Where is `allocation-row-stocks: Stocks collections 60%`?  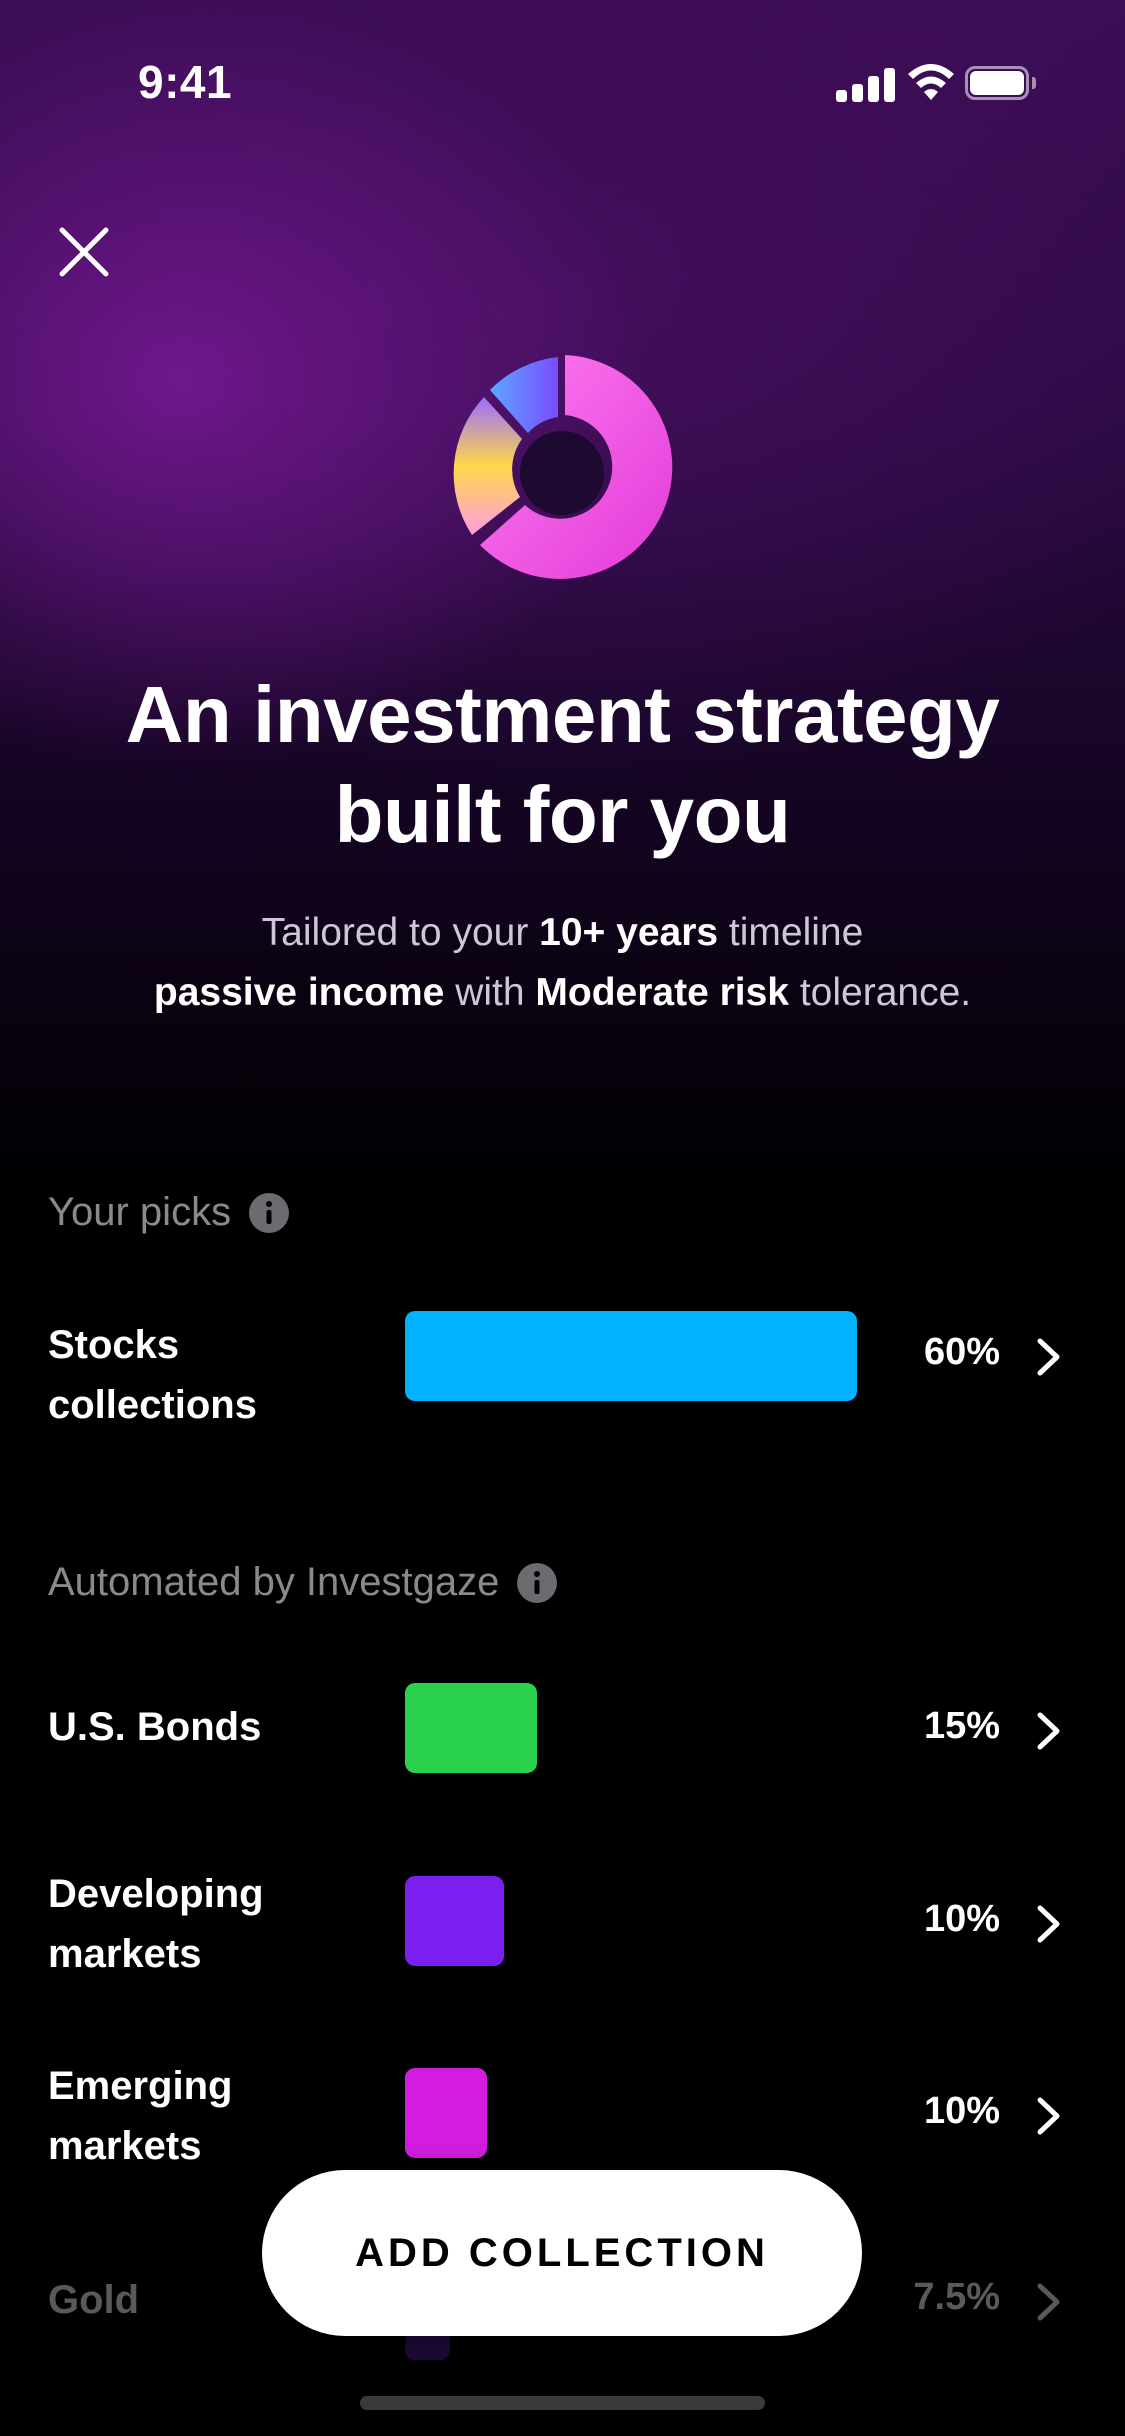 allocation-row-stocks: Stocks collections 60% is located at coordinates (562, 1375).